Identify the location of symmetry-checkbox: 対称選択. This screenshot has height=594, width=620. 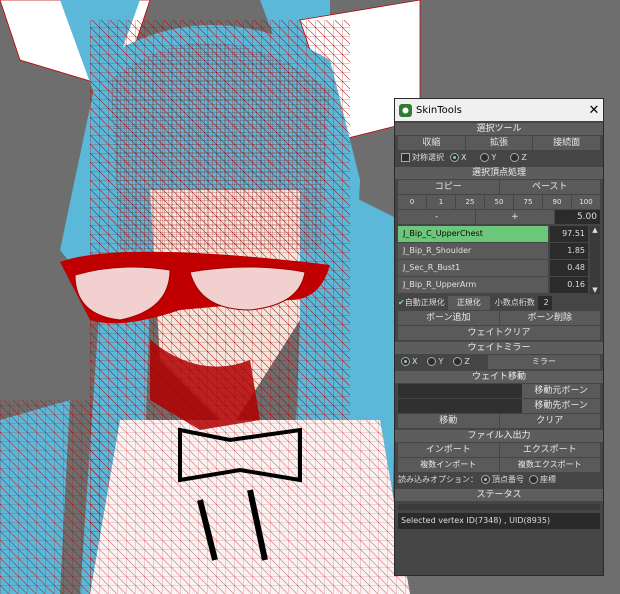
(422, 158).